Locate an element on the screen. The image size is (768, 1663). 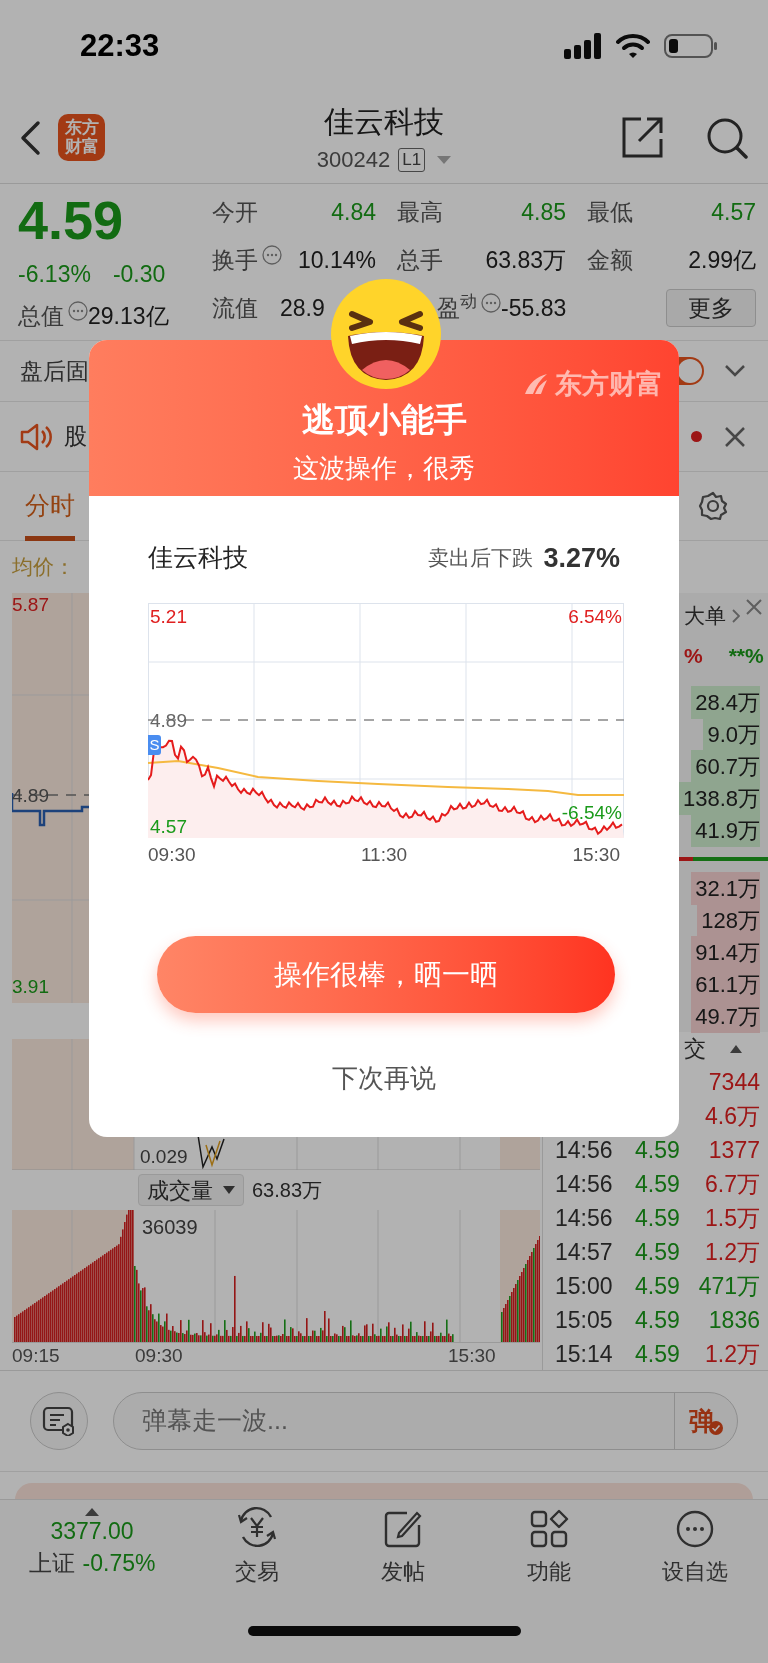
stat-label: 流值 is located at coordinates (235, 308).